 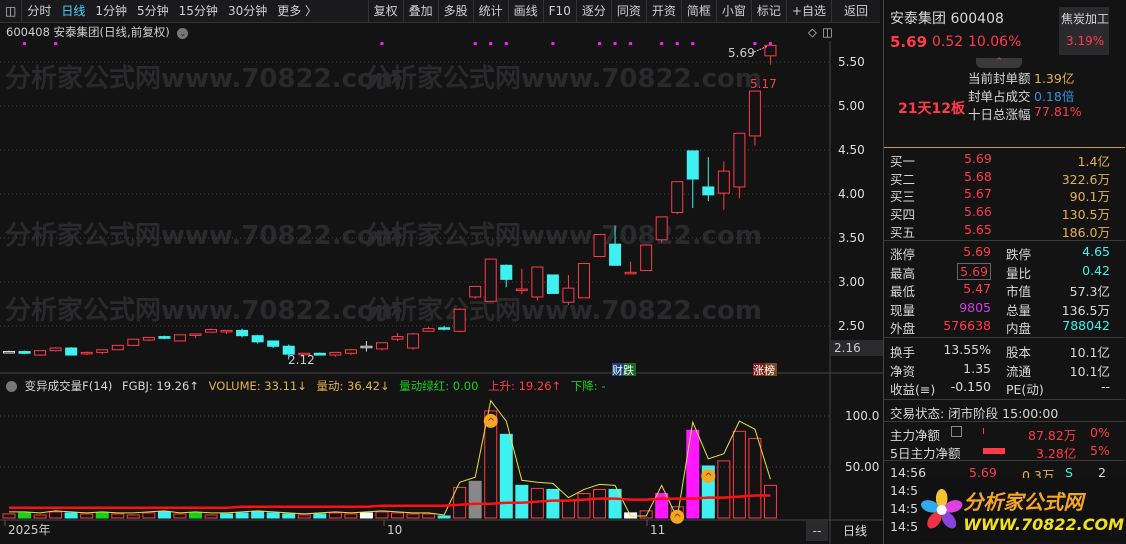 I want to click on indicator-down: 下降: -, so click(x=588, y=386).